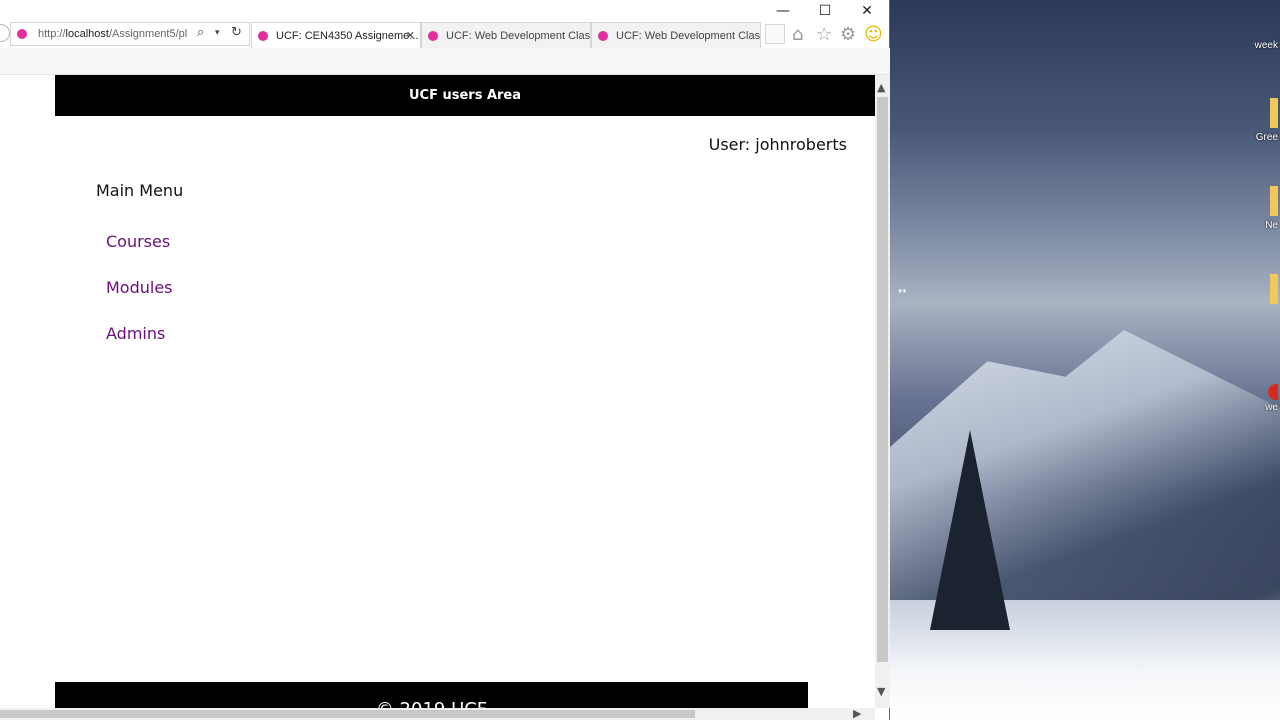 The width and height of the screenshot is (1280, 720). What do you see at coordinates (873, 35) in the screenshot?
I see `smiley-feedback-icon: ☺` at bounding box center [873, 35].